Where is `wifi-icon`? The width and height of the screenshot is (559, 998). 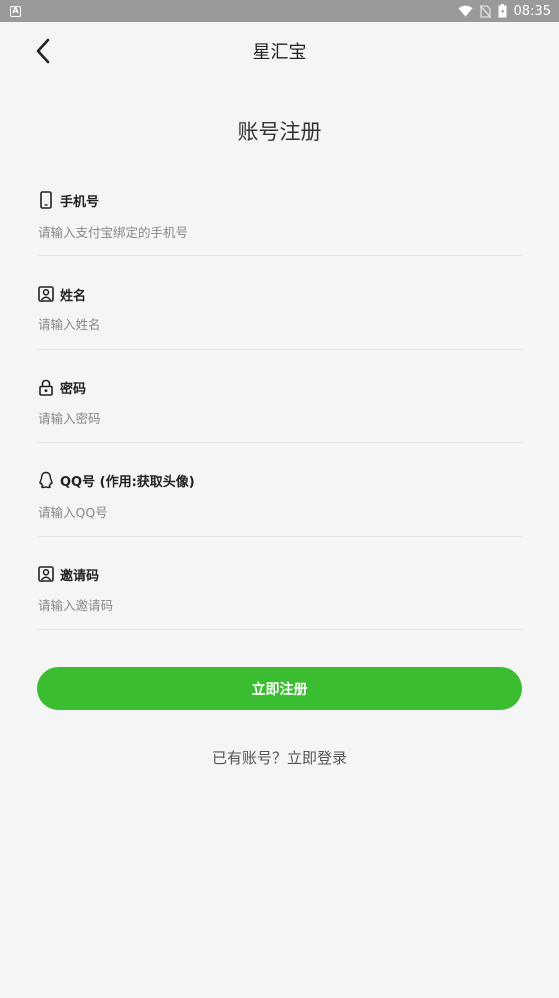 wifi-icon is located at coordinates (465, 11).